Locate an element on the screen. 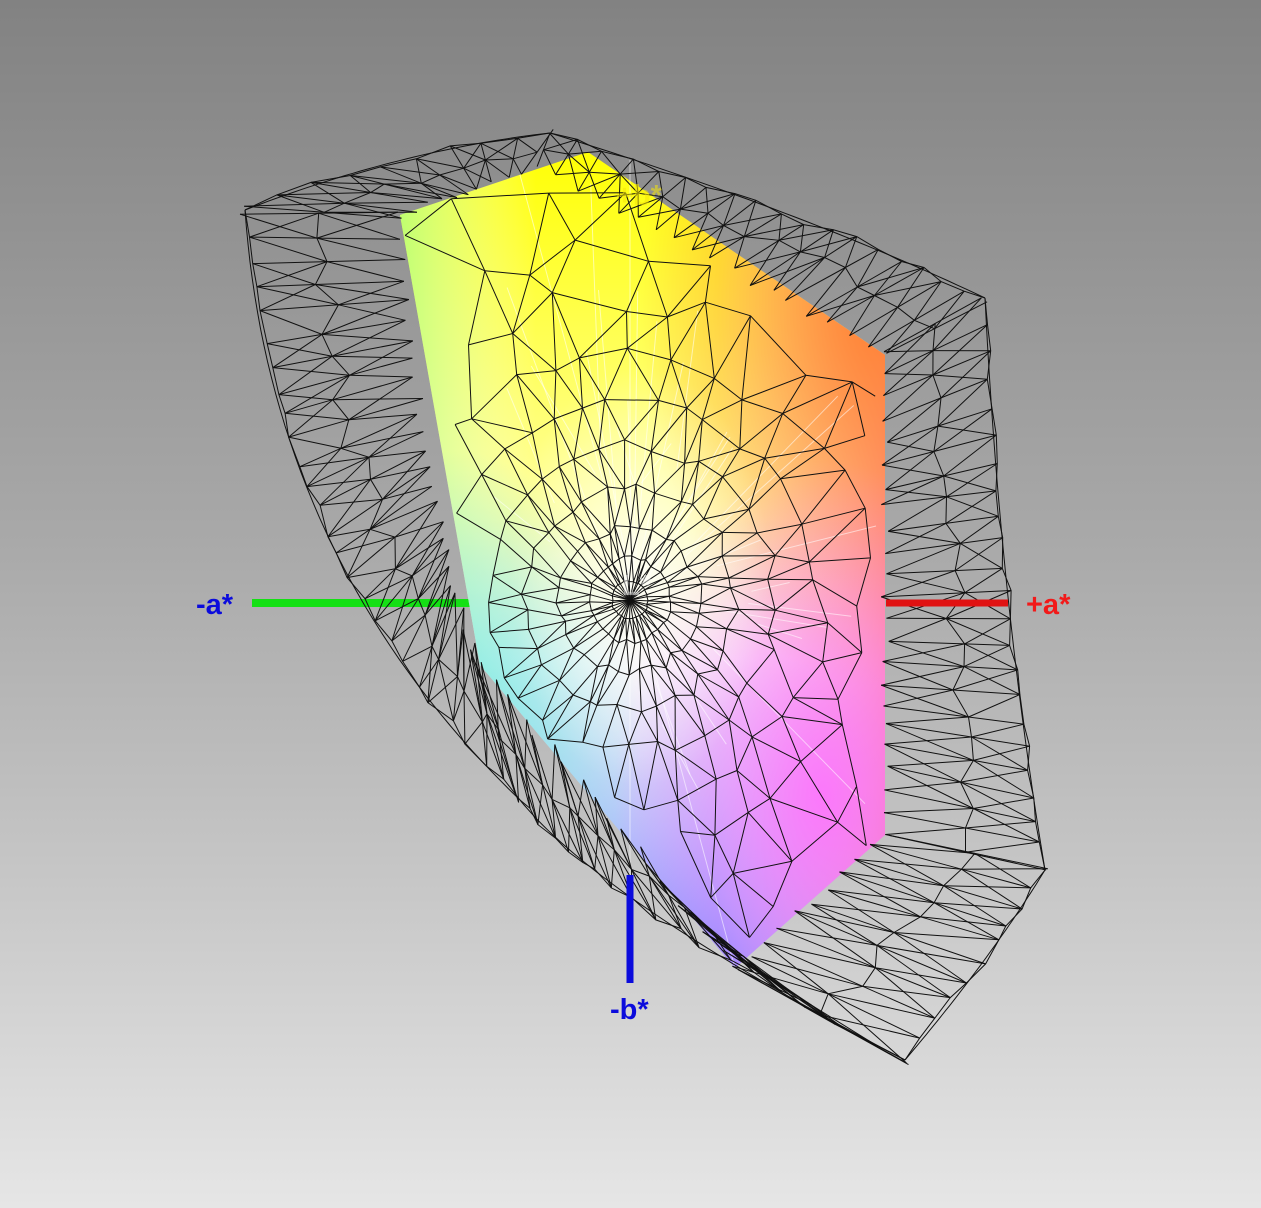 The width and height of the screenshot is (1261, 1208). minus-a-axis-label: -a* is located at coordinates (215, 605).